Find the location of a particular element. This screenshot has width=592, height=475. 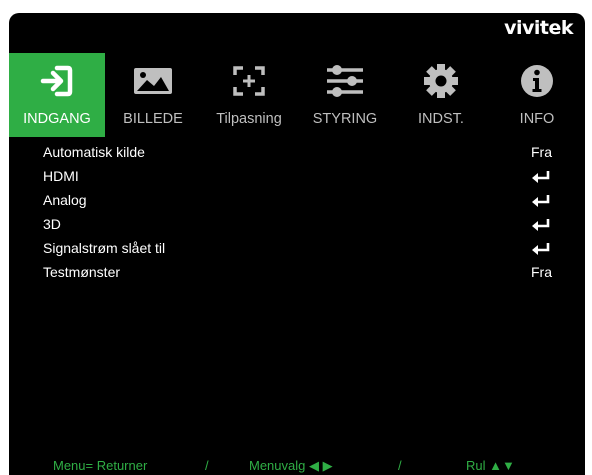

left-right-arrows-icon: ◀ ▶ is located at coordinates (321, 465).